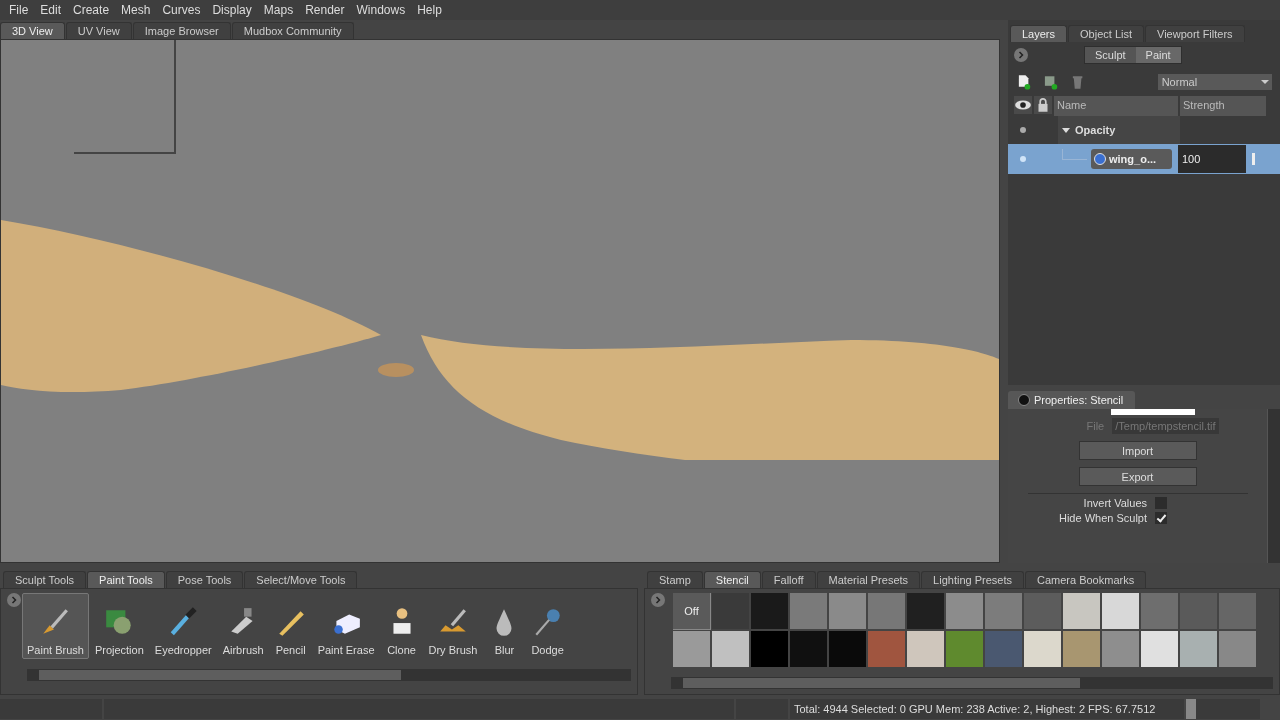  What do you see at coordinates (1195, 33) in the screenshot?
I see `panel-tab: Viewport Filters` at bounding box center [1195, 33].